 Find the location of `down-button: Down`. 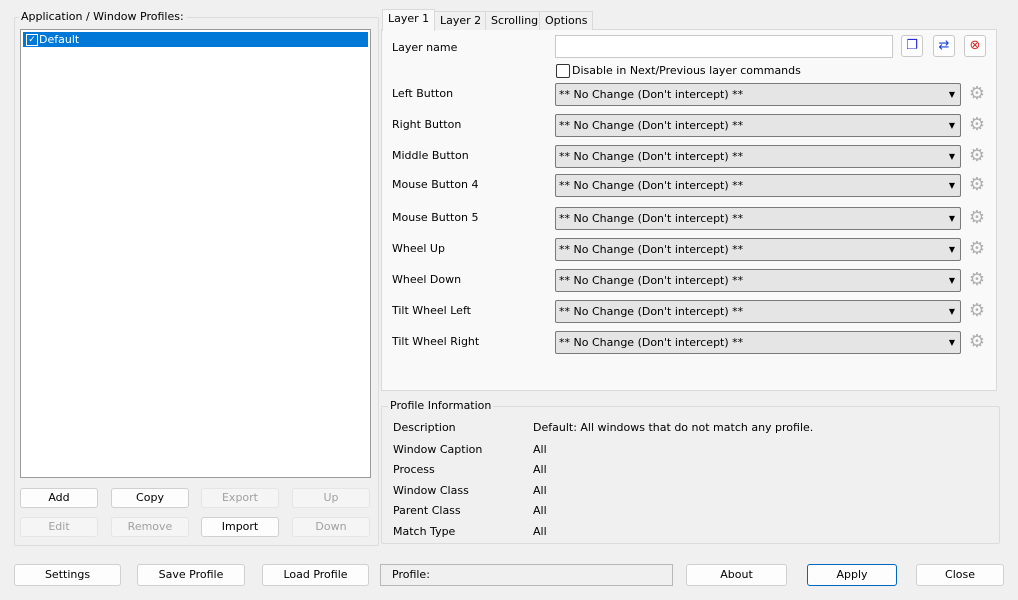

down-button: Down is located at coordinates (331, 527).